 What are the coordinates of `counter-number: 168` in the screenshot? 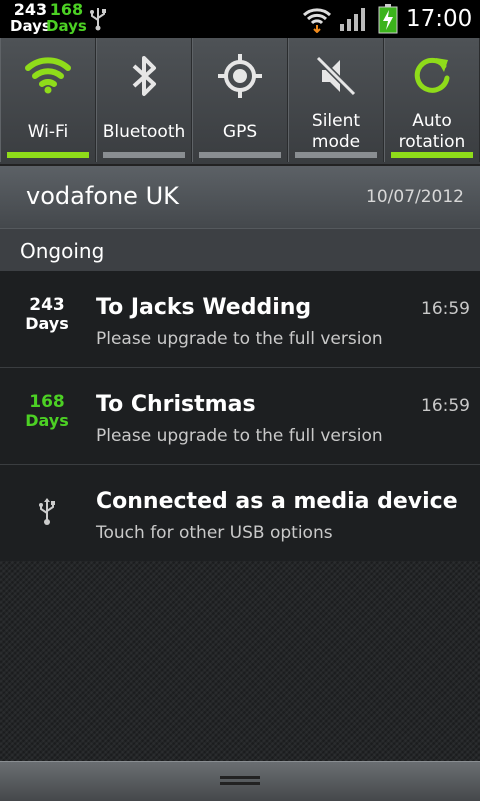 It's located at (66, 9).